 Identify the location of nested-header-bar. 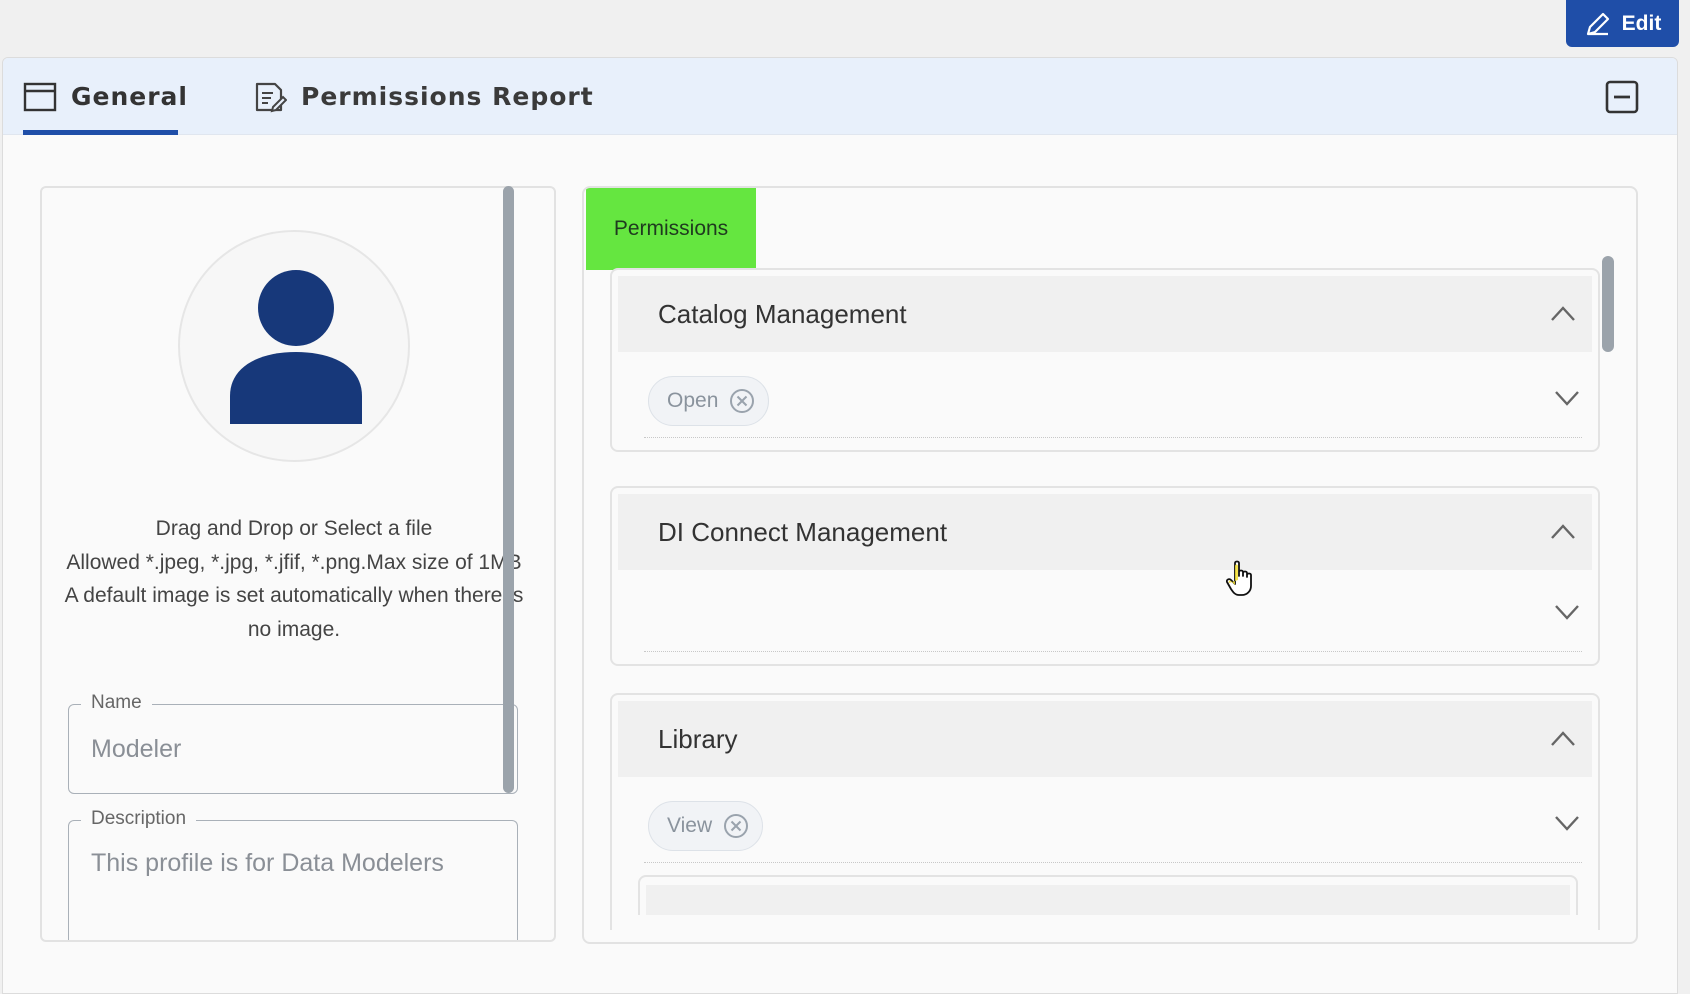
(1108, 900).